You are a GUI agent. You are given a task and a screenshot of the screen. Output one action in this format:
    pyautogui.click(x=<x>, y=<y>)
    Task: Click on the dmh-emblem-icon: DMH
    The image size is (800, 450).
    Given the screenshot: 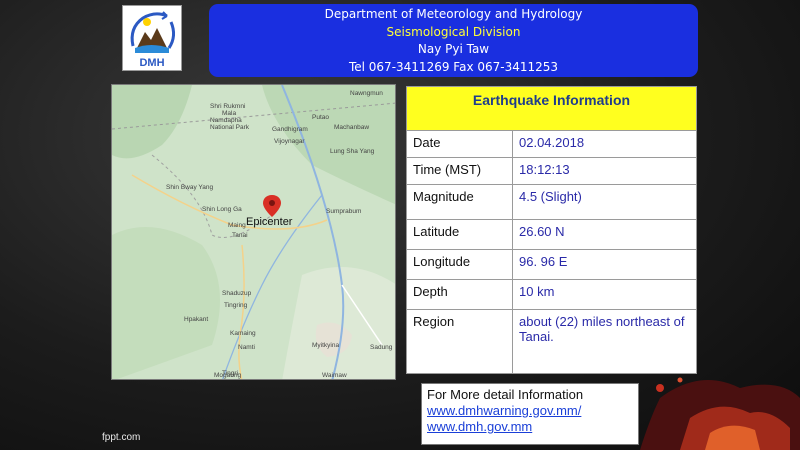 What is the action you would take?
    pyautogui.click(x=153, y=40)
    